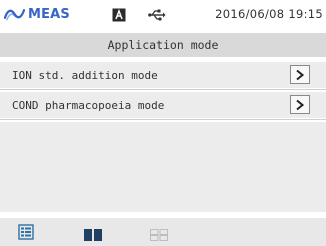 The width and height of the screenshot is (326, 246). Describe the element at coordinates (48, 14) in the screenshot. I see `meas-label: MEAS` at that location.